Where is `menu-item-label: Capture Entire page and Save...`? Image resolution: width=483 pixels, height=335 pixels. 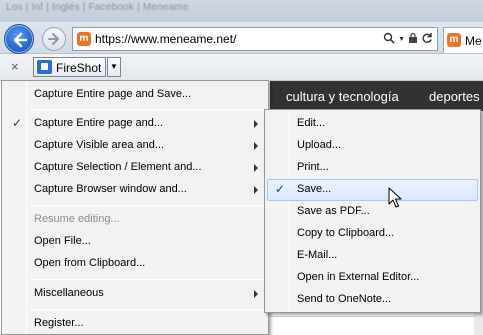
menu-item-label: Capture Entire page and Save... is located at coordinates (113, 94).